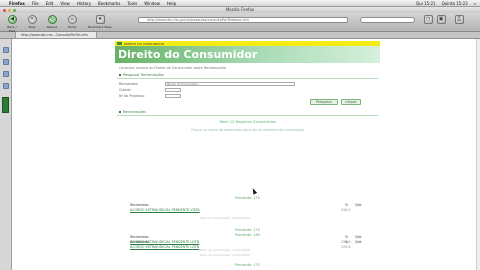  Describe the element at coordinates (12, 19) in the screenshot. I see `back-arrow-icon: ◀` at that location.